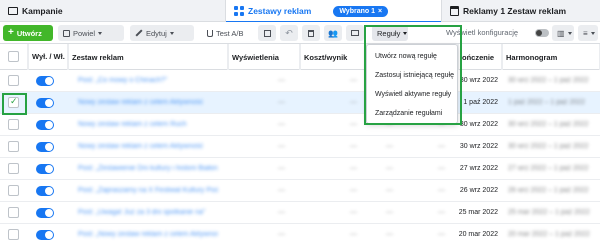 The image size is (600, 244). Describe the element at coordinates (547, 102) in the screenshot. I see `schedule-range: 1 paź 2022 – 1 paź 2022` at that location.